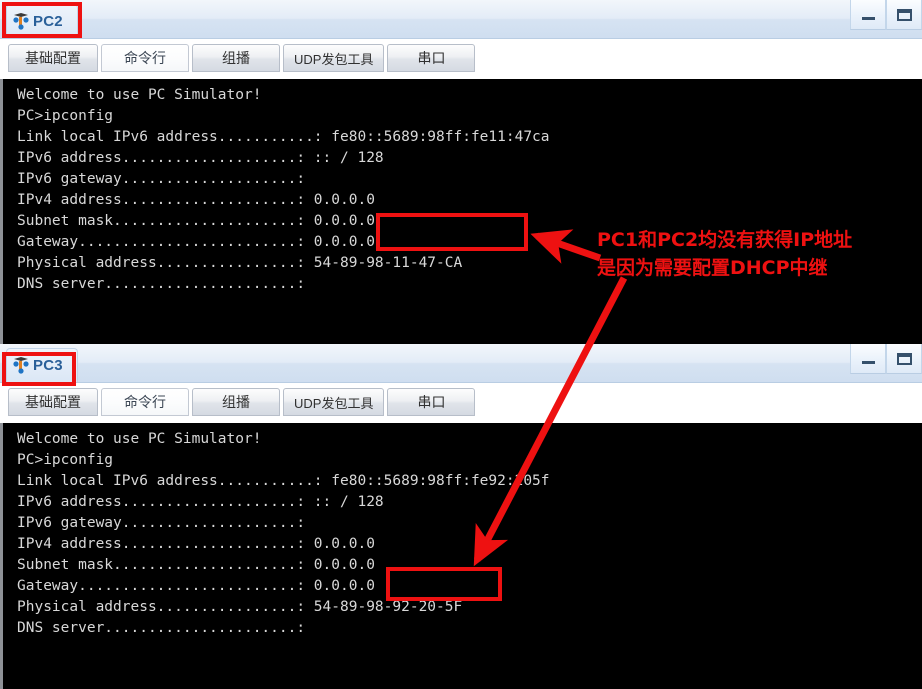 This screenshot has height=689, width=922. What do you see at coordinates (53, 58) in the screenshot?
I see `tab-basic-config-pc2: 基础配置` at bounding box center [53, 58].